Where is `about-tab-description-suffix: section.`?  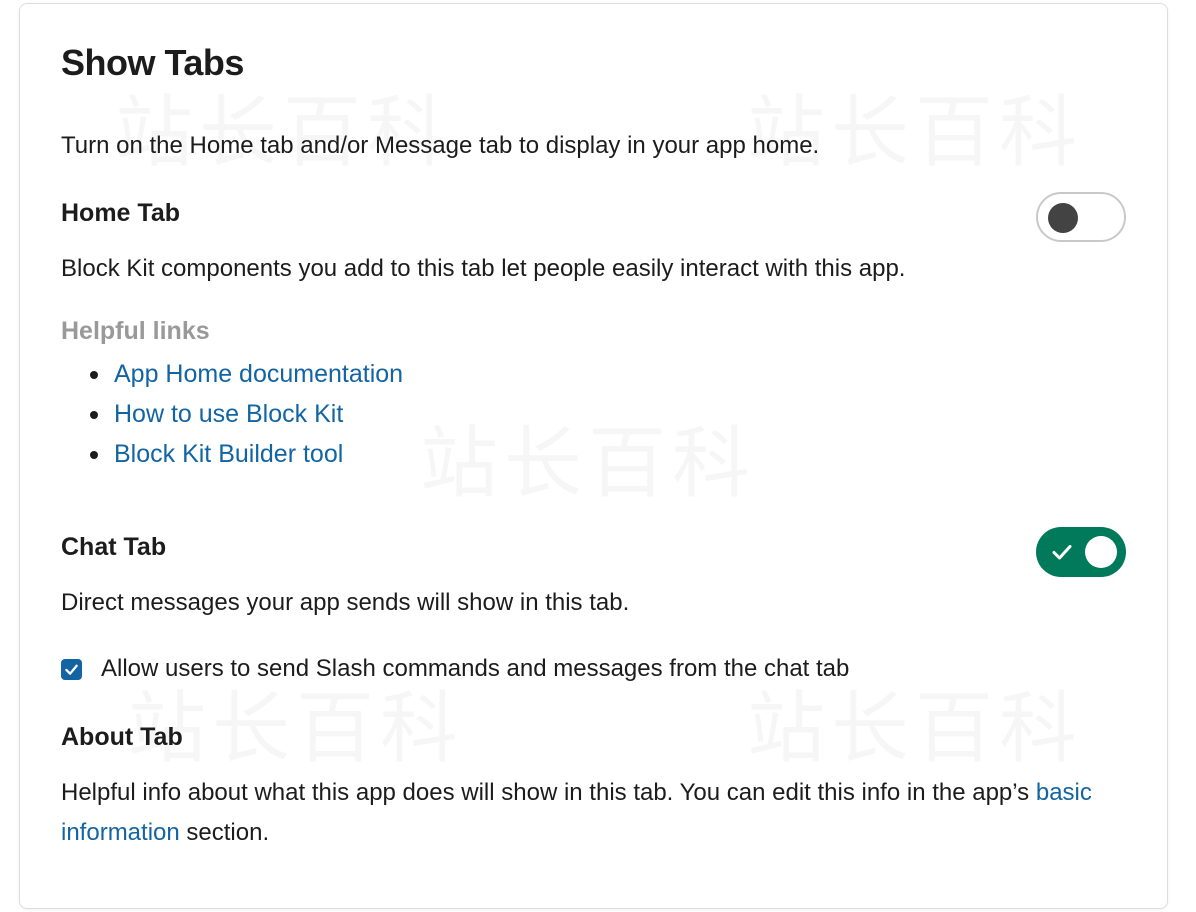
about-tab-description-suffix: section. is located at coordinates (224, 832).